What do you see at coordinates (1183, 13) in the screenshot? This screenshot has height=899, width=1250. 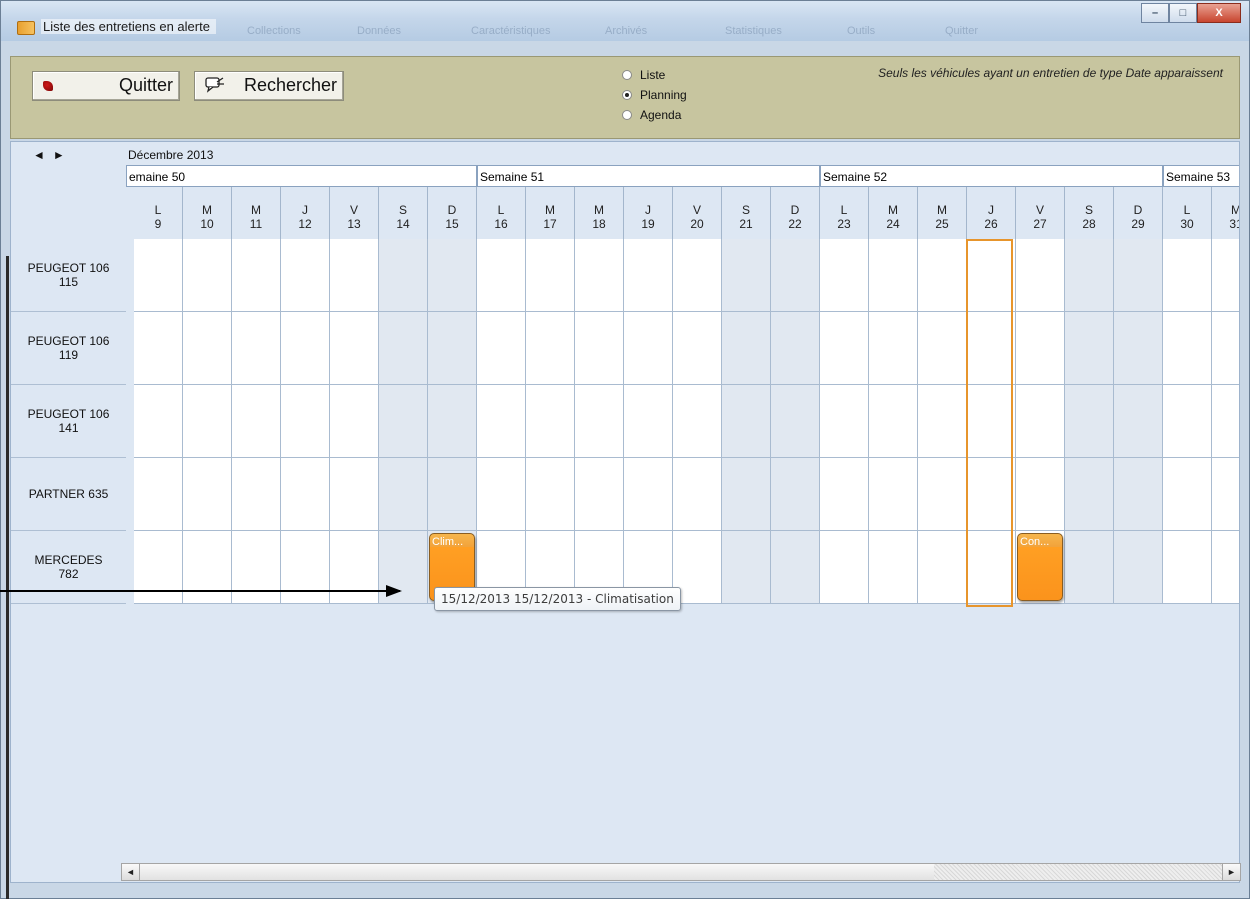 I see `maximize-button: □` at bounding box center [1183, 13].